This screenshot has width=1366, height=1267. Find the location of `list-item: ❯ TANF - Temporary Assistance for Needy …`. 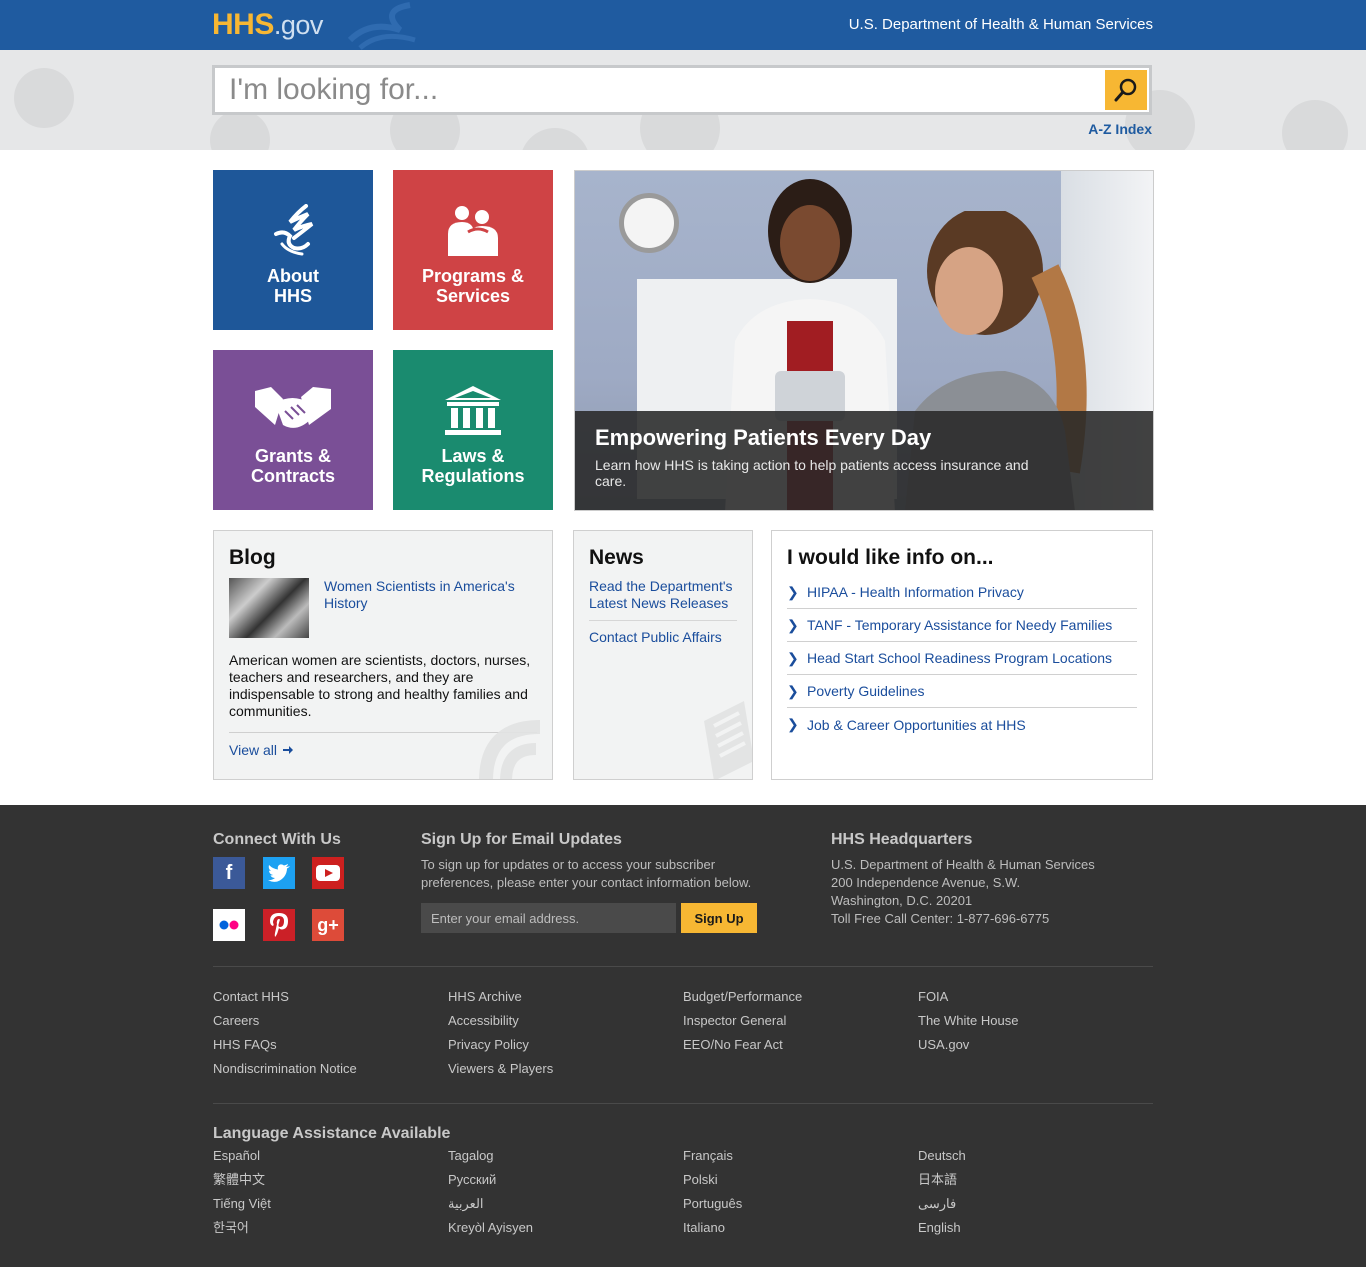

list-item: ❯ TANF - Temporary Assistance for Needy … is located at coordinates (962, 625).